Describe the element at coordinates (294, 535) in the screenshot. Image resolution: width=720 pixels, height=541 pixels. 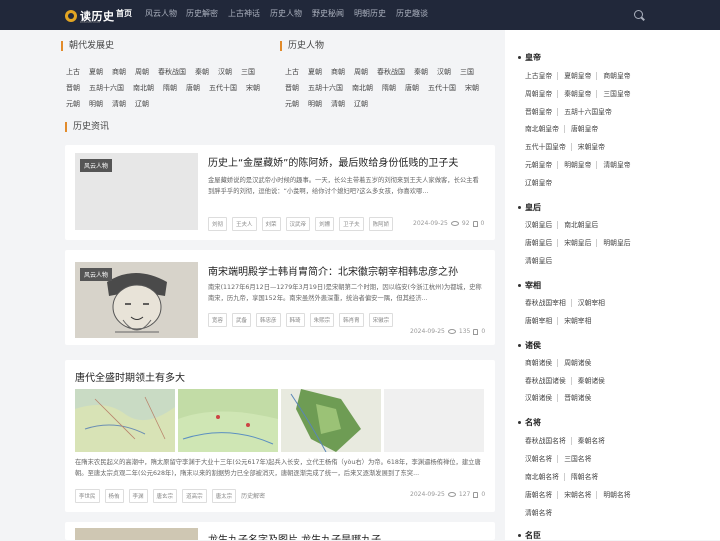
I see `article-title: 龙生九子名字及图片 龙生九子是哪九子` at that location.